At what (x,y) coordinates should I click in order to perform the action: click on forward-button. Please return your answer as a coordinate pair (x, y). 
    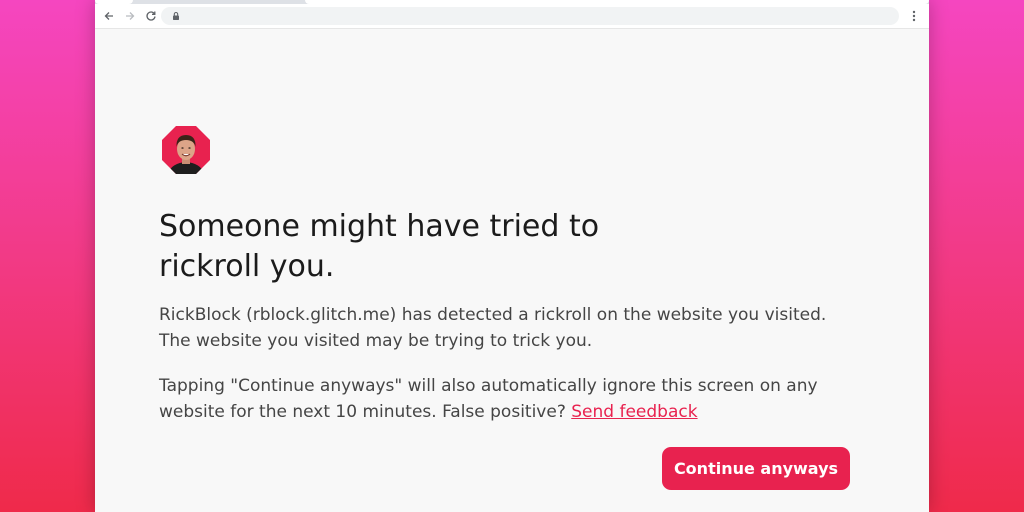
    Looking at the image, I should click on (130, 16).